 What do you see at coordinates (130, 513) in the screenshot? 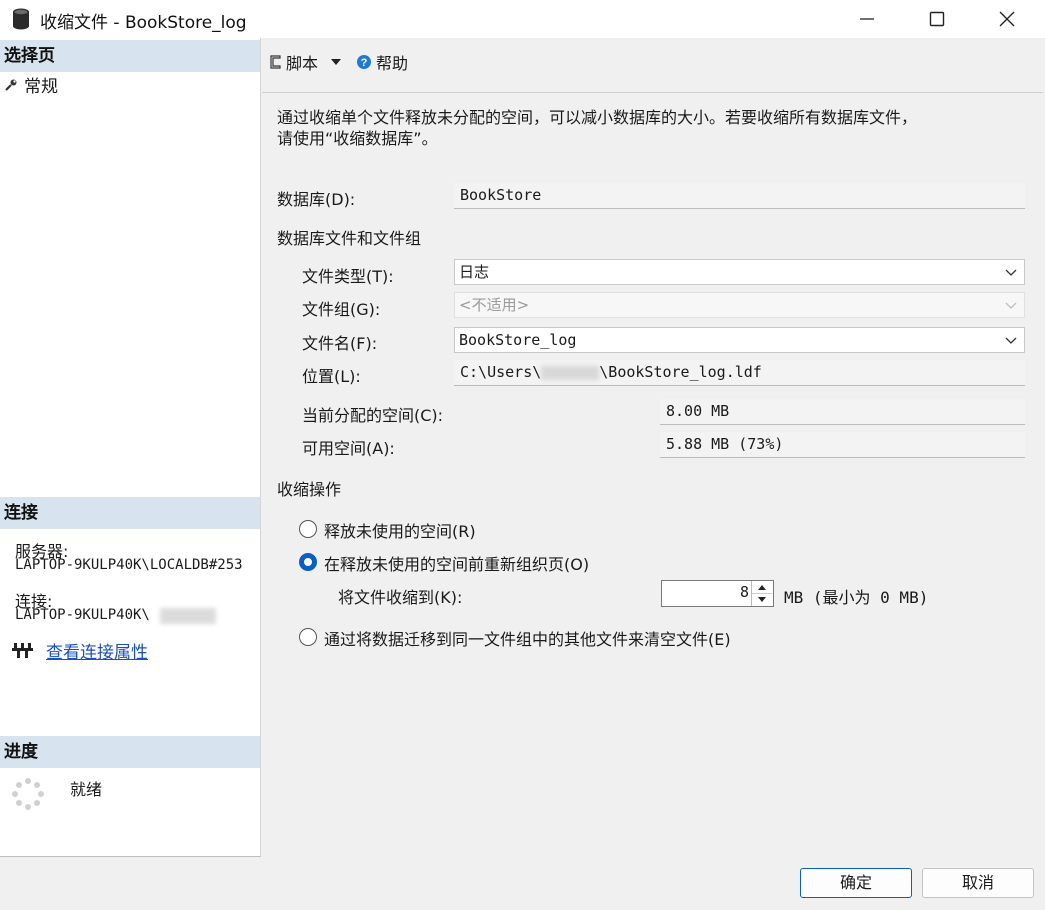
I see `connection-header: 连接` at bounding box center [130, 513].